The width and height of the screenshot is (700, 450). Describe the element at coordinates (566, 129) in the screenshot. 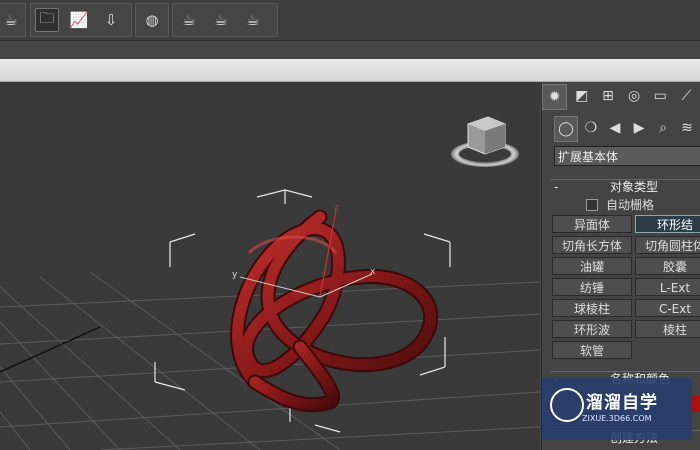

I see `geometry-icon: ◯` at that location.